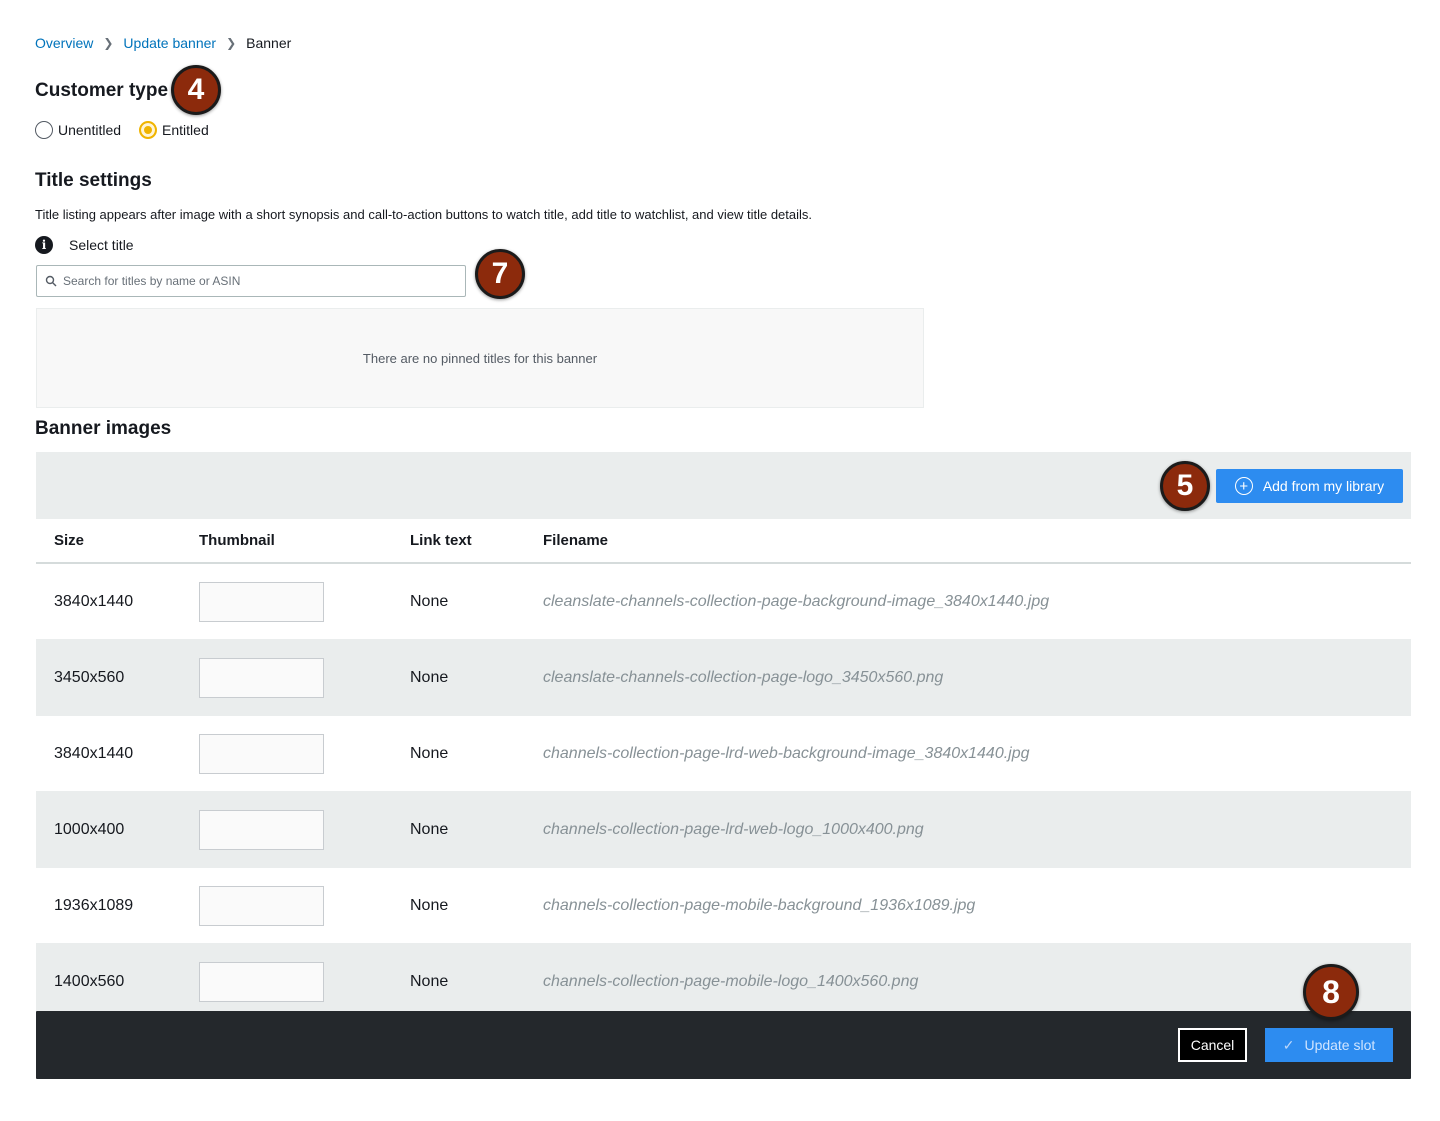  I want to click on step-badge-customer-type: 4, so click(196, 90).